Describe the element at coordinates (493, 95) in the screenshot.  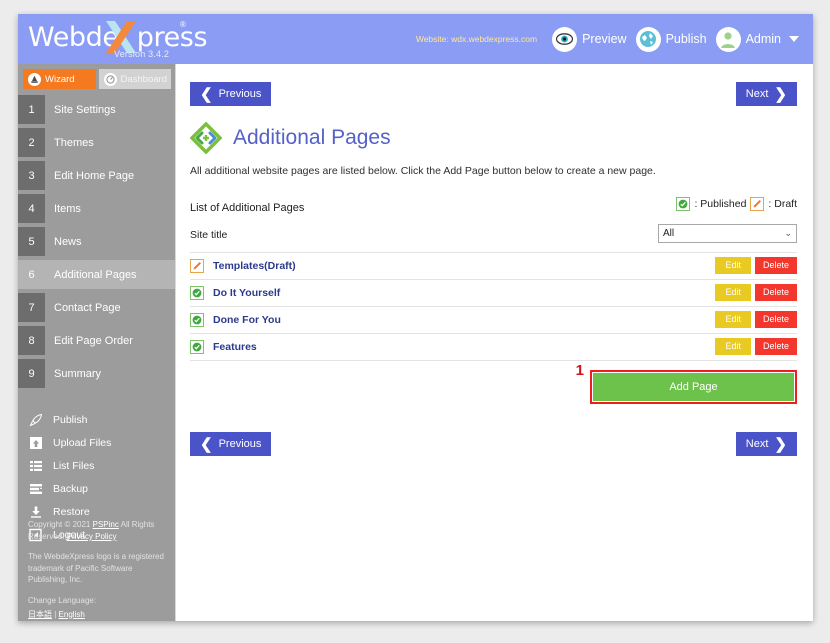
I see `top-nav-row: ❮ Previous Next ❯` at that location.